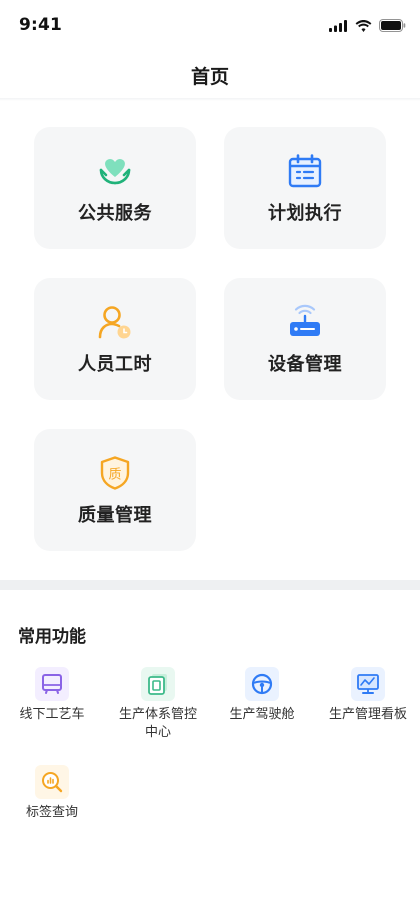 The image size is (420, 909). What do you see at coordinates (363, 26) in the screenshot?
I see `wifi-icon` at bounding box center [363, 26].